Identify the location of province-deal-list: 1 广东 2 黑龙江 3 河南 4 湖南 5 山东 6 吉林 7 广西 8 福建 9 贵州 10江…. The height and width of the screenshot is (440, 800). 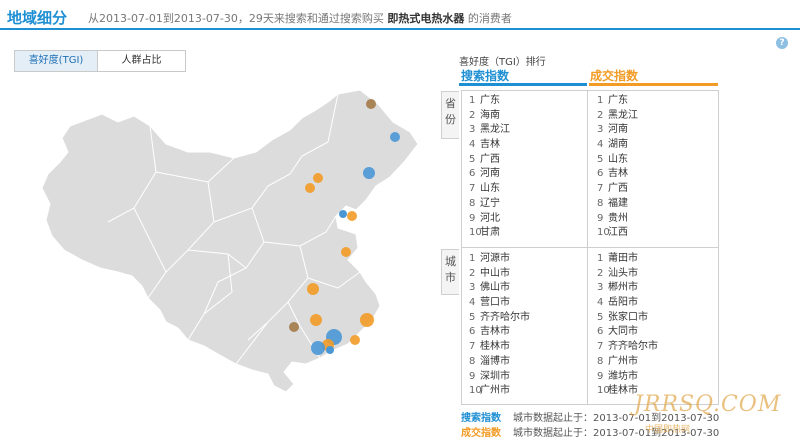
(617, 167).